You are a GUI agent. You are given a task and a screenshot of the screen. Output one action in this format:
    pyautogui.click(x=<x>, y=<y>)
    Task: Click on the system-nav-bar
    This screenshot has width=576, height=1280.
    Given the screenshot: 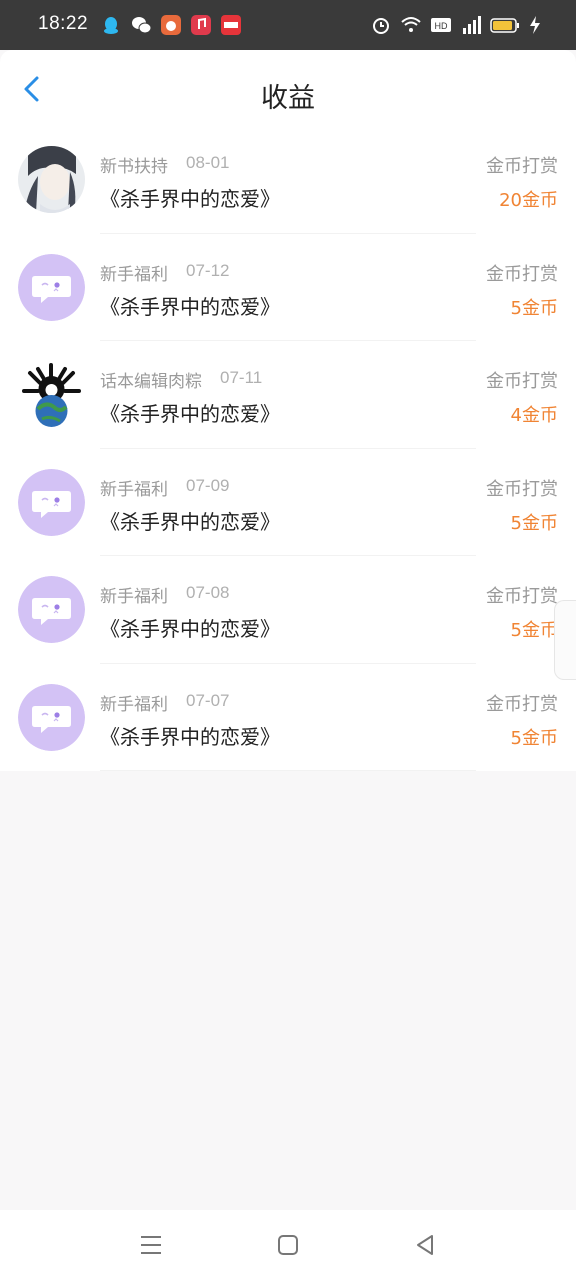 What is the action you would take?
    pyautogui.click(x=288, y=1245)
    